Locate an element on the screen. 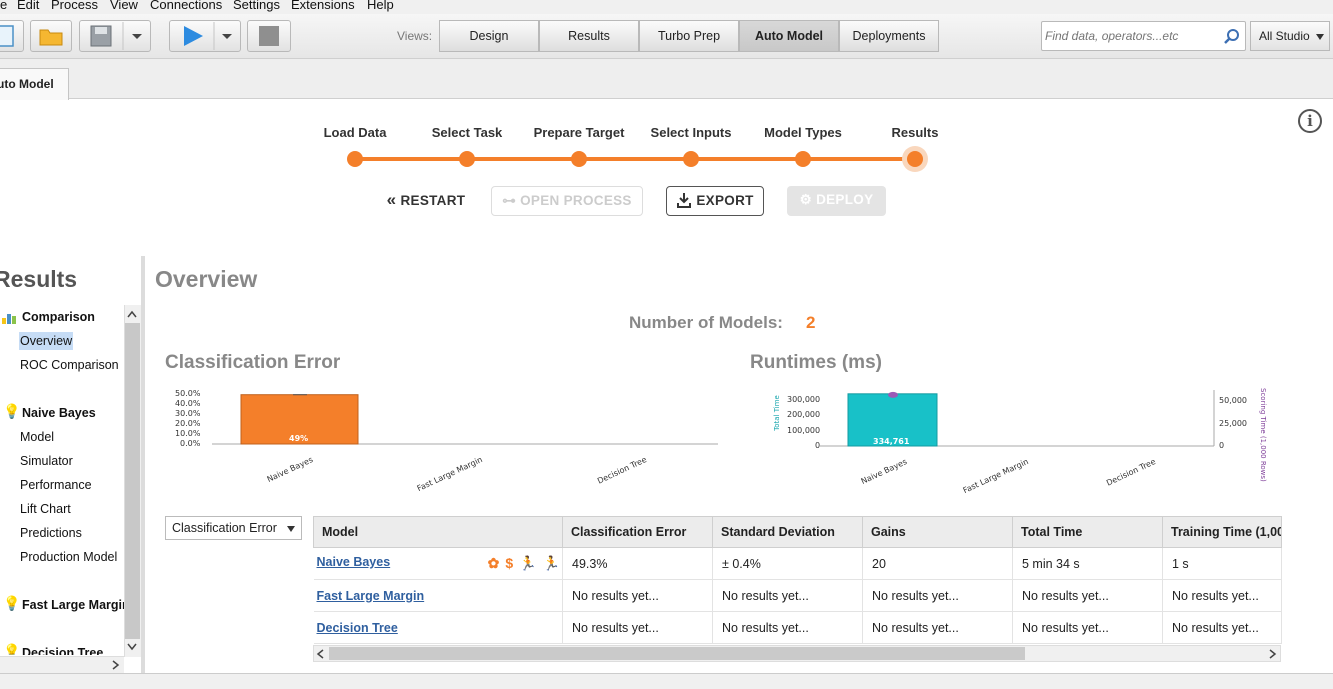 Image resolution: width=1333 pixels, height=689 pixels. classification-error-title: Classification Error is located at coordinates (253, 362).